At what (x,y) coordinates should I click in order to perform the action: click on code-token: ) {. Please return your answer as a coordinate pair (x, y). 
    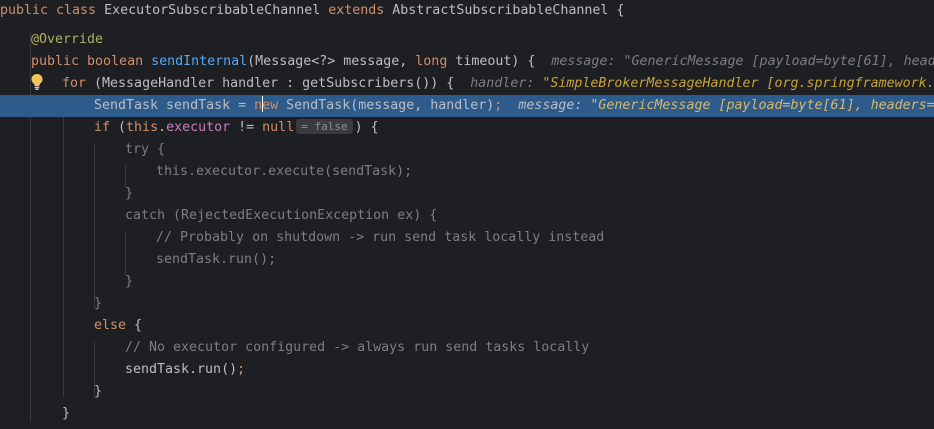
    Looking at the image, I should click on (366, 127).